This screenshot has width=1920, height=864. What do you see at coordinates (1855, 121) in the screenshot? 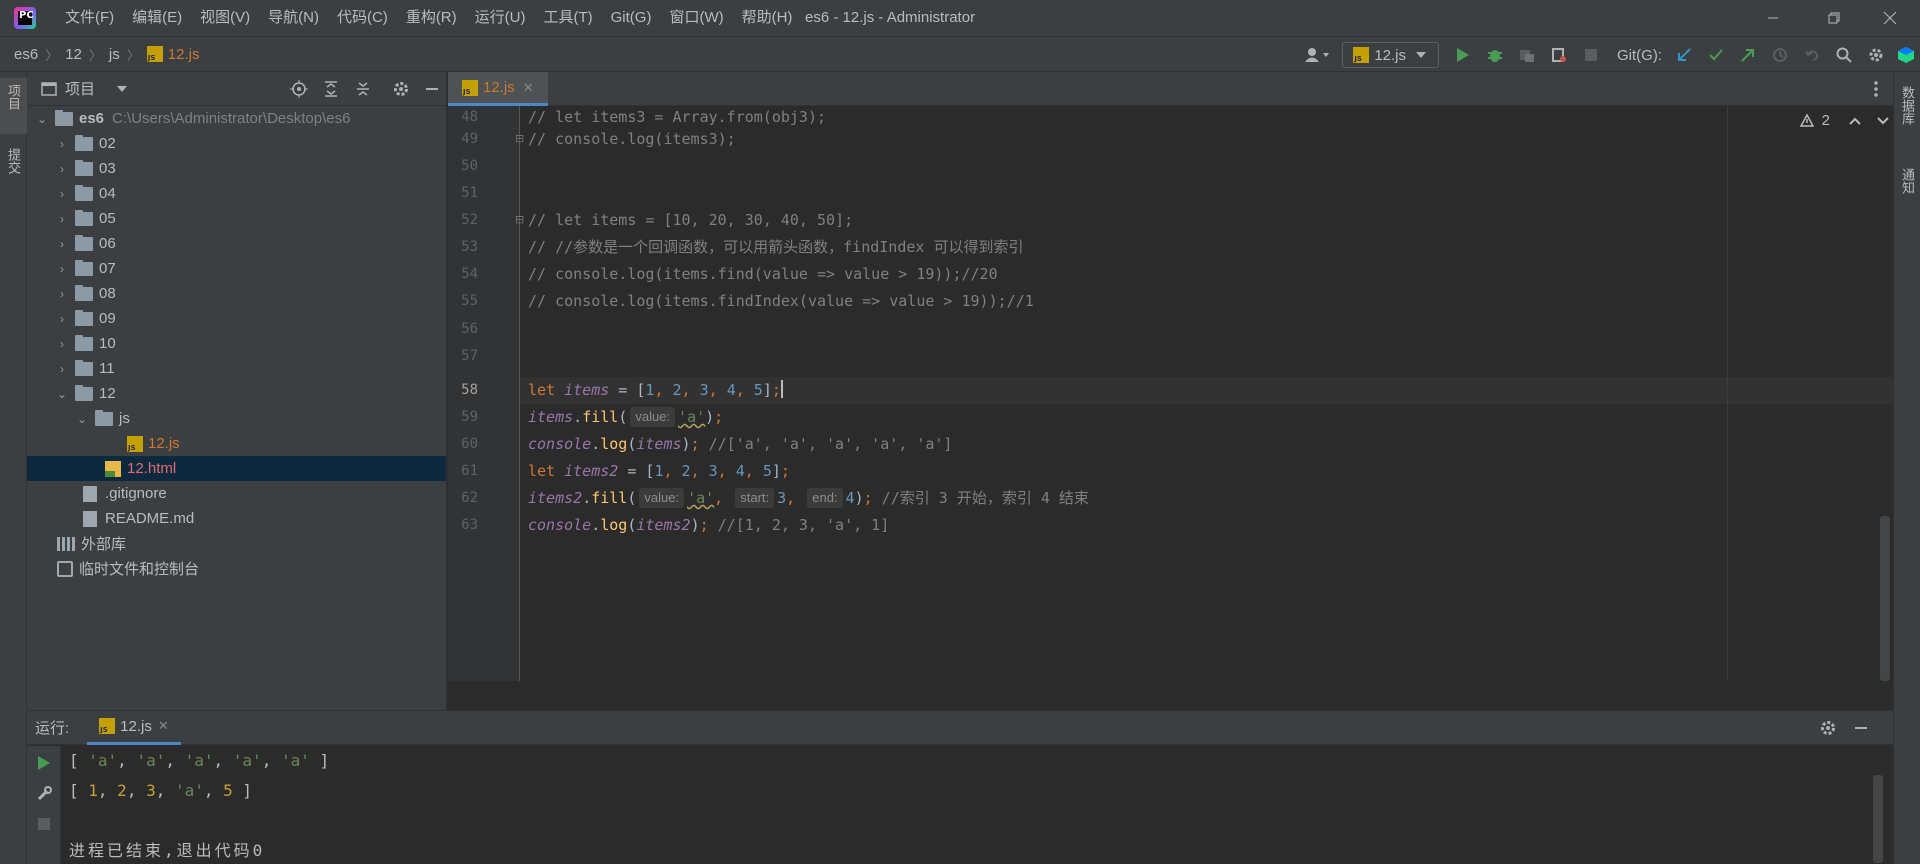
I see `chevron-up-icon` at bounding box center [1855, 121].